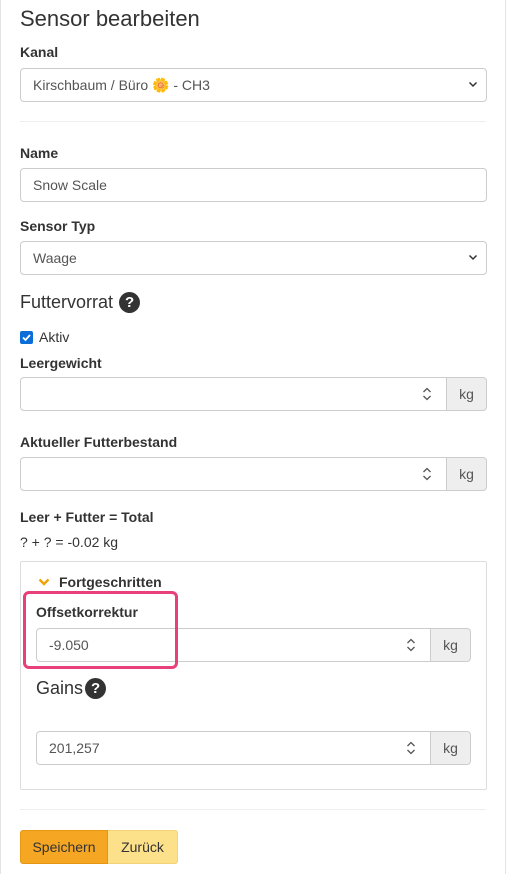 The height and width of the screenshot is (874, 506). I want to click on advanced-toggle-label: Fortgeschritten, so click(110, 582).